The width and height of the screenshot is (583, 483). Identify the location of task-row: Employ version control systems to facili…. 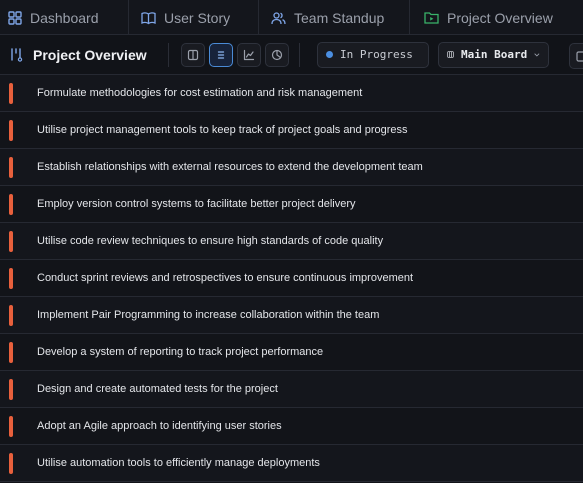
(291, 204).